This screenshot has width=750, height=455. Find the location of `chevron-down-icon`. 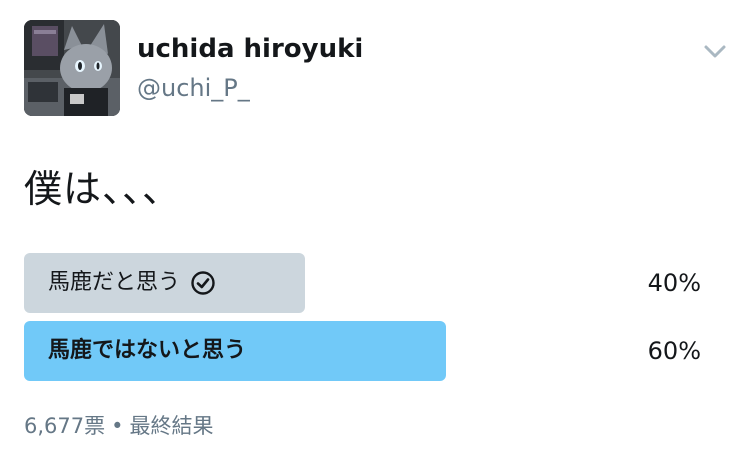

chevron-down-icon is located at coordinates (715, 52).